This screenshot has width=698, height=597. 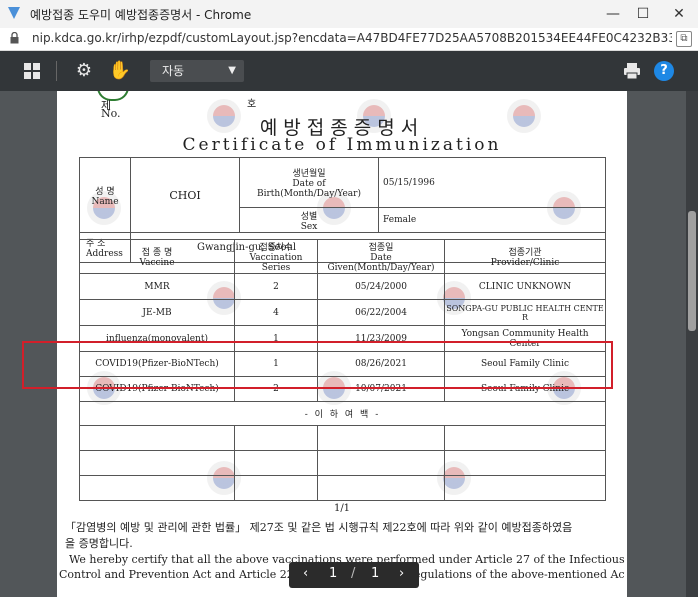 I want to click on name-label-ko: 성 명, so click(x=105, y=191).